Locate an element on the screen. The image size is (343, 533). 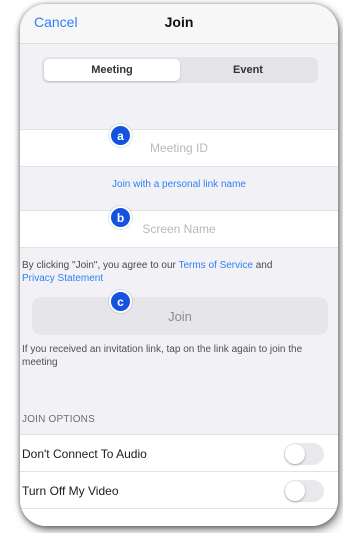
meeting-id-row is located at coordinates (179, 148).